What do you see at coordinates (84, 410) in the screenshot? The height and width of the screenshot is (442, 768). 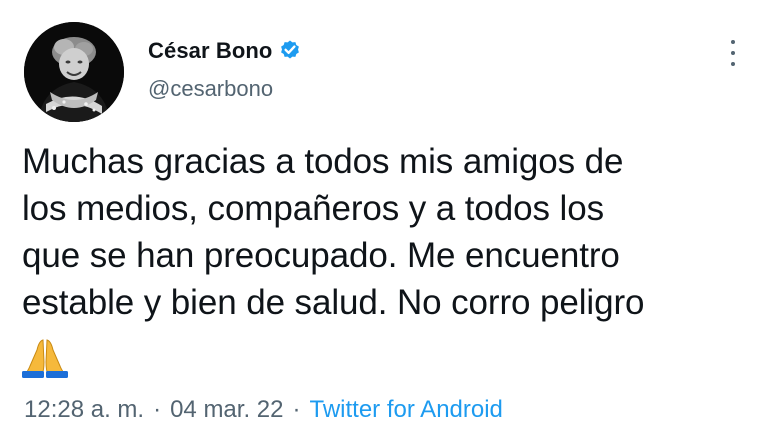 I see `tweet-time: 12:28 a. m.` at bounding box center [84, 410].